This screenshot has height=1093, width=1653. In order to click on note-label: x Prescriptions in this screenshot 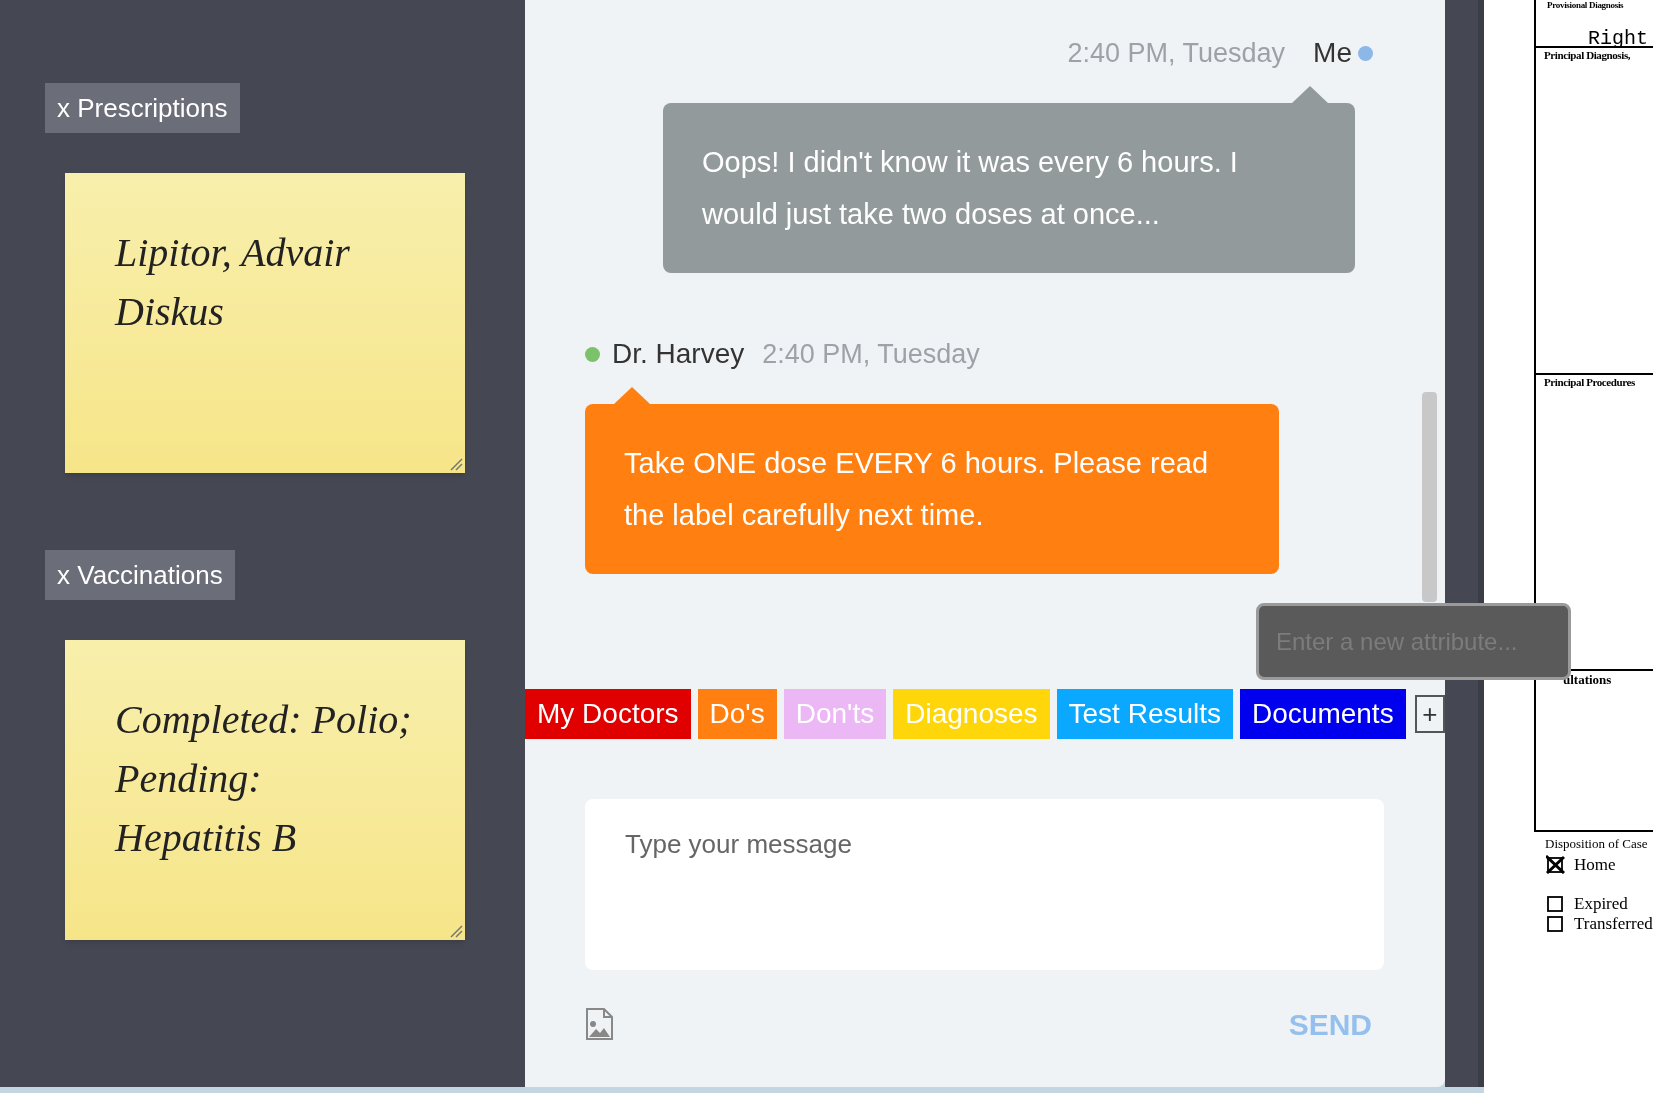, I will do `click(142, 108)`.